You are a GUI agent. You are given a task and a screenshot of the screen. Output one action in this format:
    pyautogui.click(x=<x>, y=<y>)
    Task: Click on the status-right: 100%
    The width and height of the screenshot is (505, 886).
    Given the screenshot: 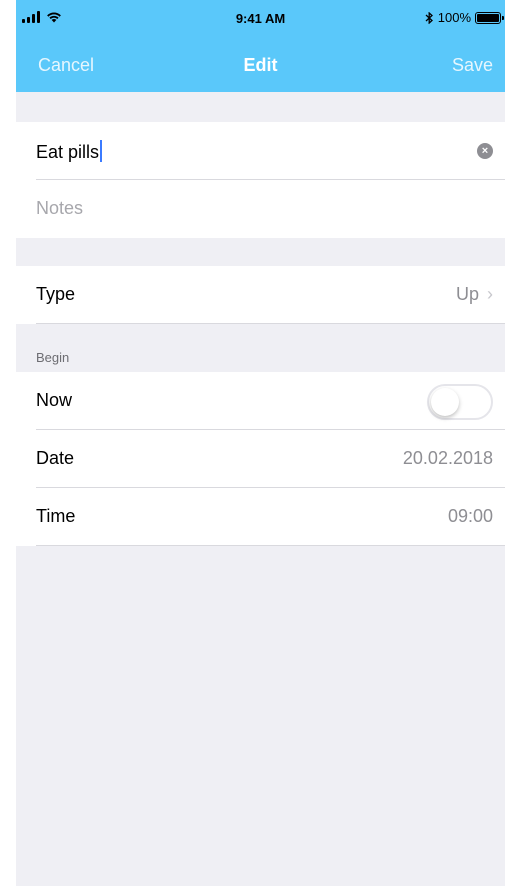 What is the action you would take?
    pyautogui.click(x=464, y=17)
    